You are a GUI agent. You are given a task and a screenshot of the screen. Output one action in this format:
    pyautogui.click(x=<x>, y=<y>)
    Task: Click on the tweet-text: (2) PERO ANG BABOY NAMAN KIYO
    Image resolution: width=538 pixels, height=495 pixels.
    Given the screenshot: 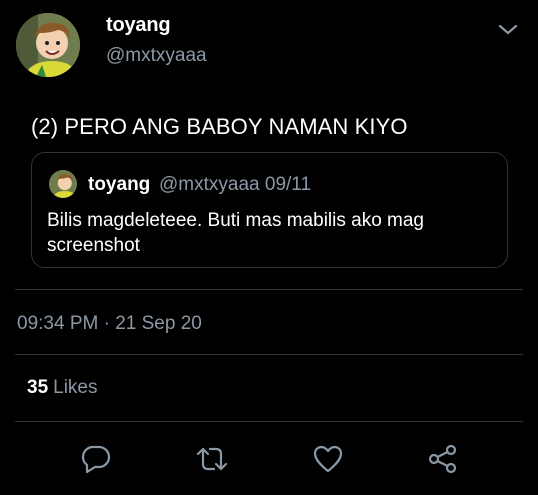 What is the action you would take?
    pyautogui.click(x=219, y=126)
    